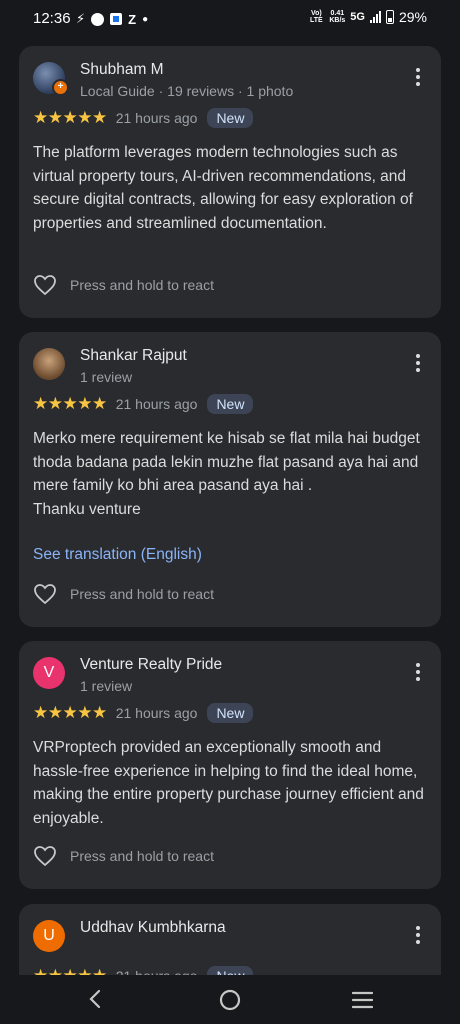 The image size is (460, 1024). Describe the element at coordinates (98, 19) in the screenshot. I see `chat-bubble-icon` at that location.